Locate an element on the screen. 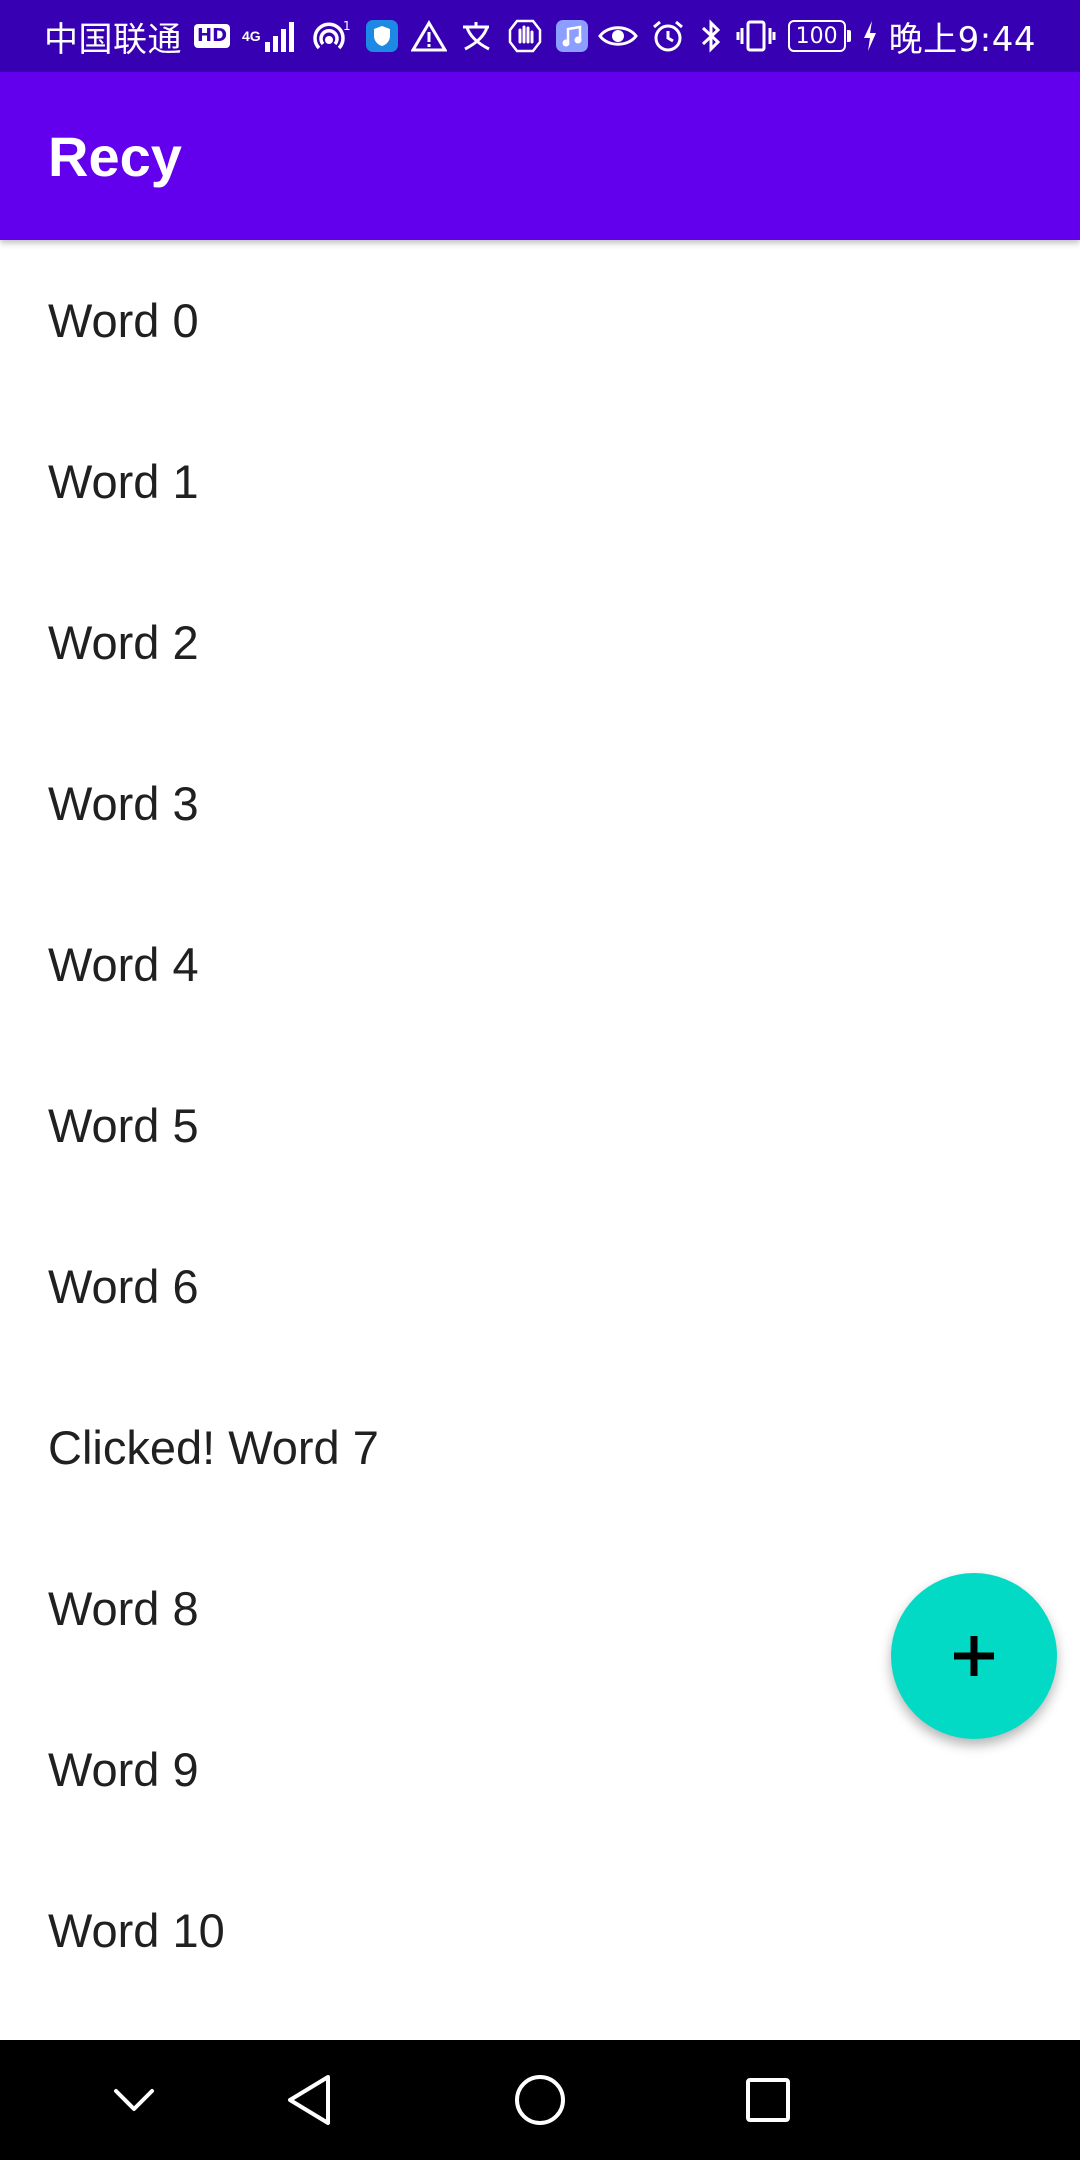  list-item-label: Word 3 is located at coordinates (123, 803).